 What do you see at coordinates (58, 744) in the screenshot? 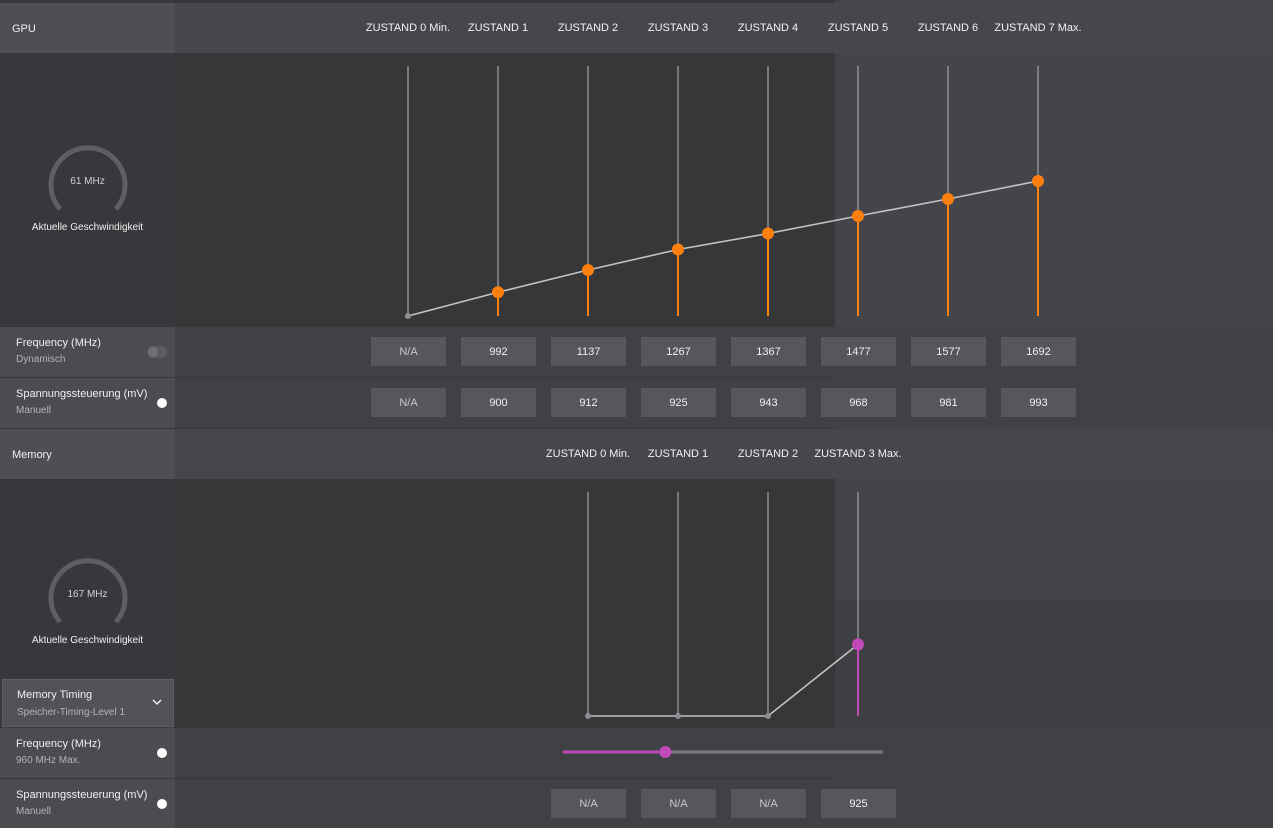
I see `memory-frequency-label: Frequency (MHz)` at bounding box center [58, 744].